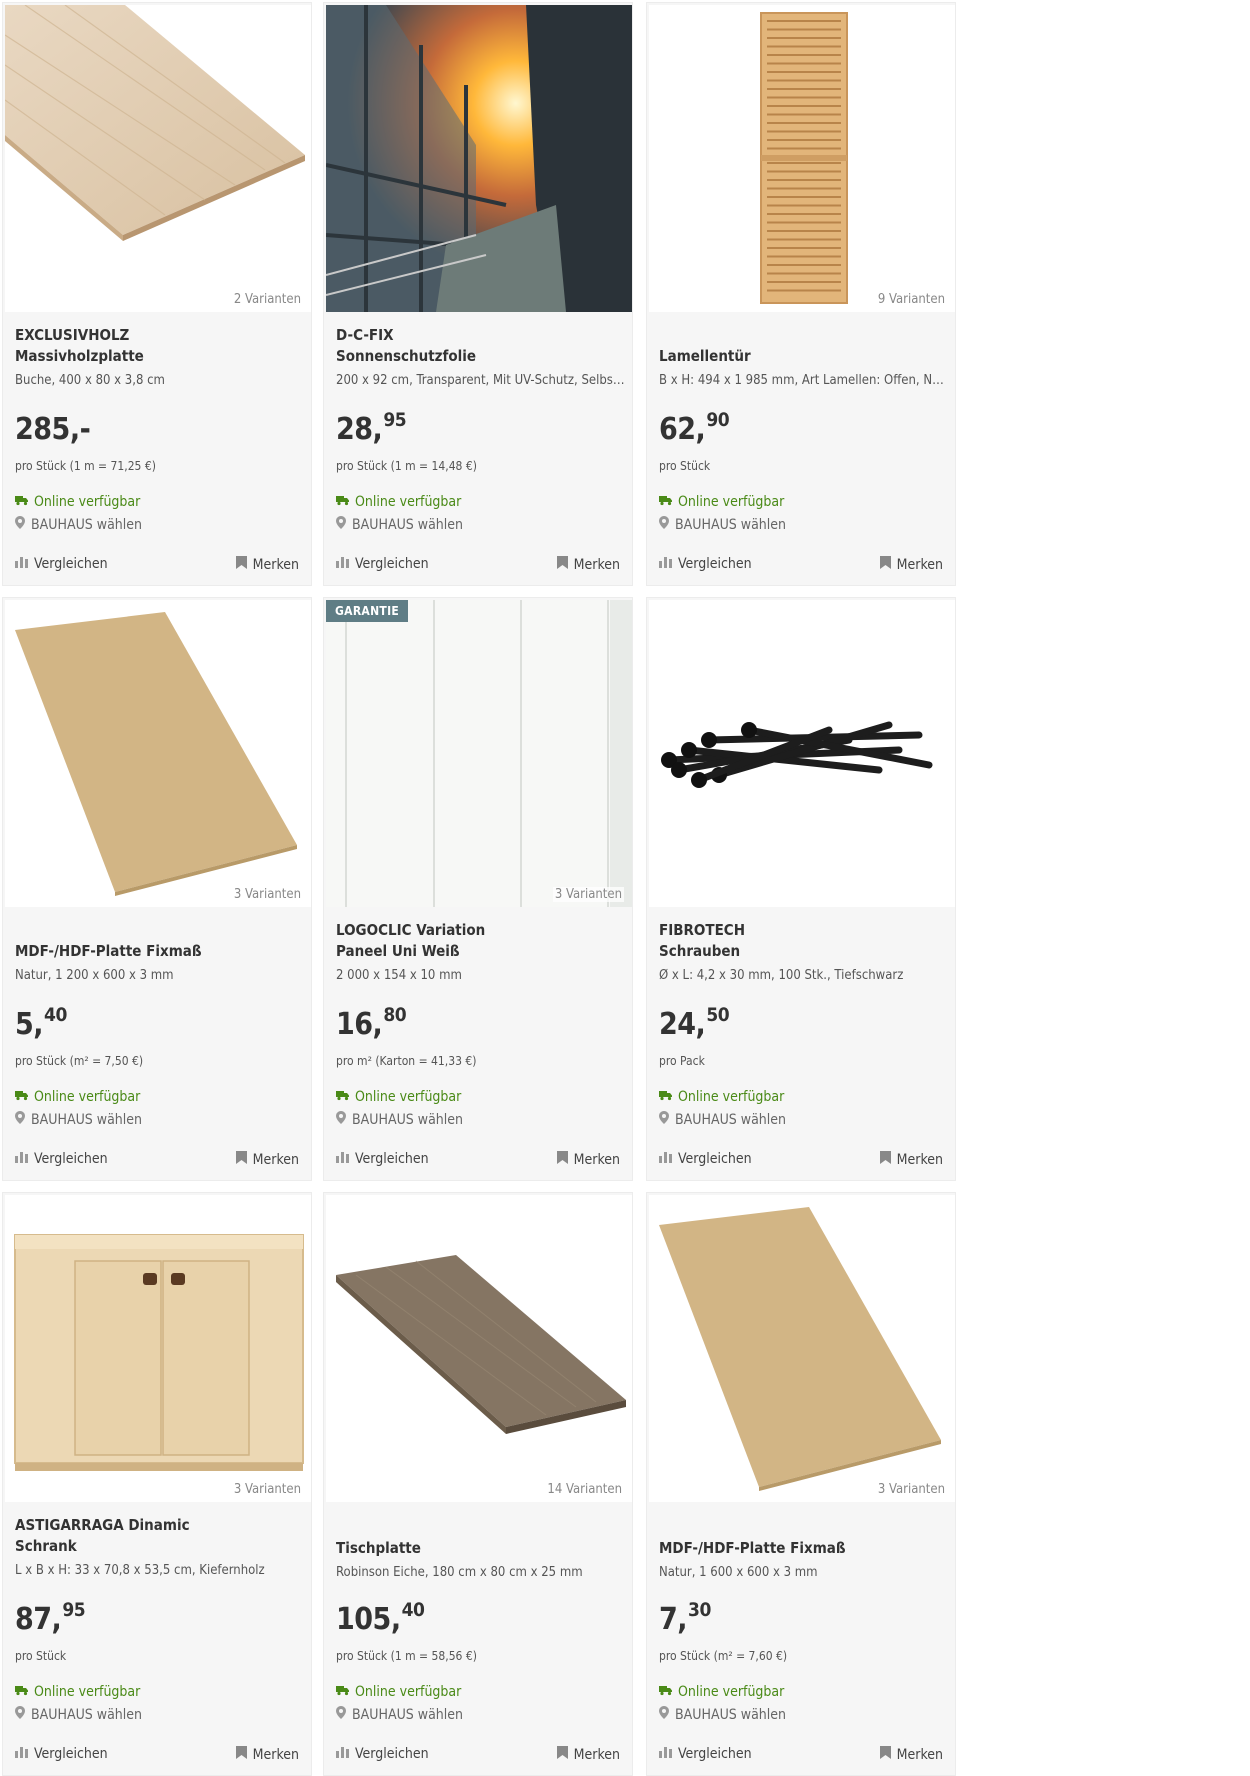 The width and height of the screenshot is (1250, 1776). Describe the element at coordinates (682, 1024) in the screenshot. I see `price-main: 24,` at that location.